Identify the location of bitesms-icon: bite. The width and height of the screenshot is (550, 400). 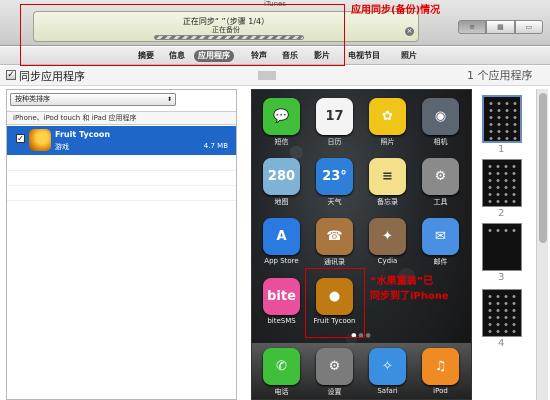
(281, 296).